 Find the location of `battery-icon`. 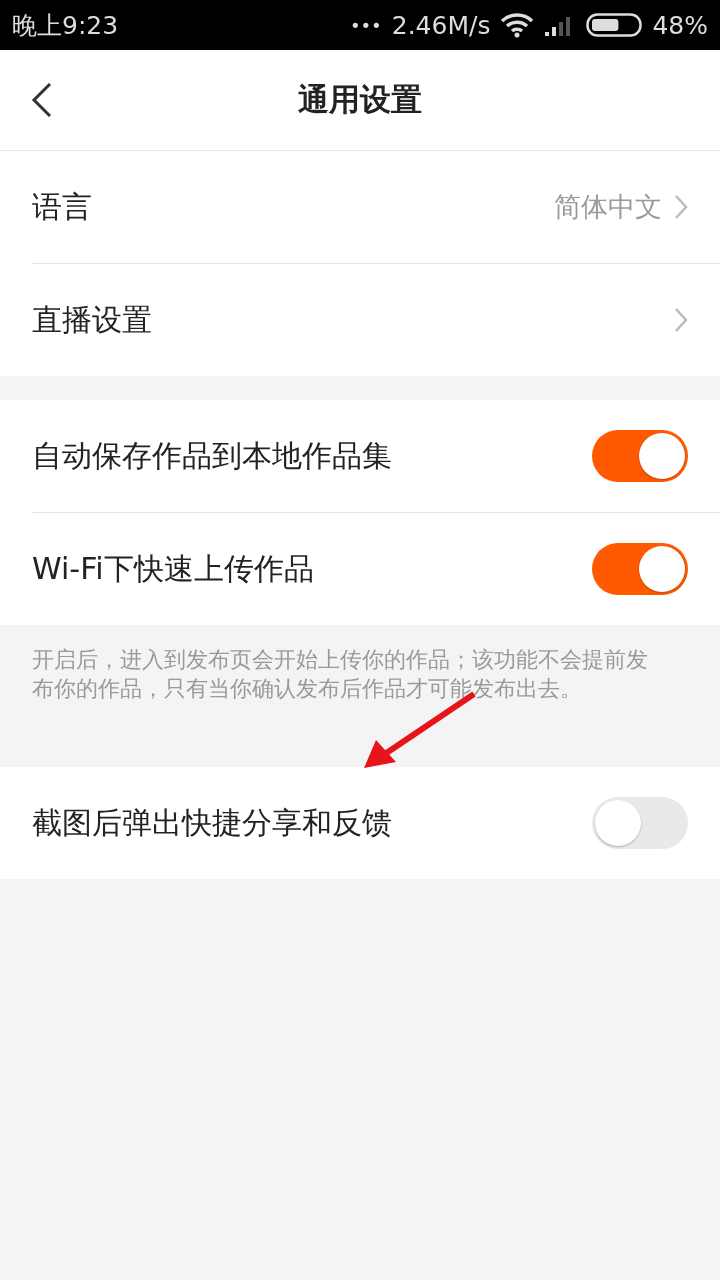

battery-icon is located at coordinates (614, 25).